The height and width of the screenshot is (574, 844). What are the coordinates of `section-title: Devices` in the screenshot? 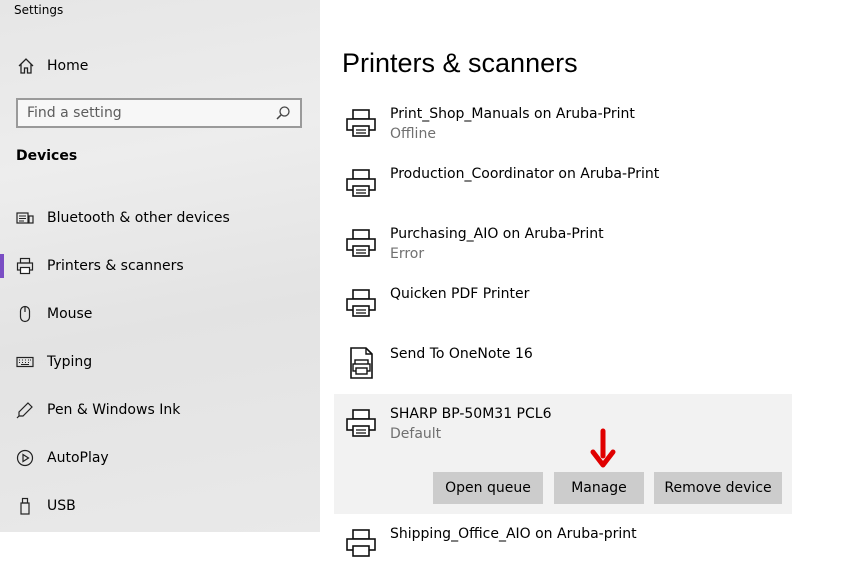 It's located at (47, 156).